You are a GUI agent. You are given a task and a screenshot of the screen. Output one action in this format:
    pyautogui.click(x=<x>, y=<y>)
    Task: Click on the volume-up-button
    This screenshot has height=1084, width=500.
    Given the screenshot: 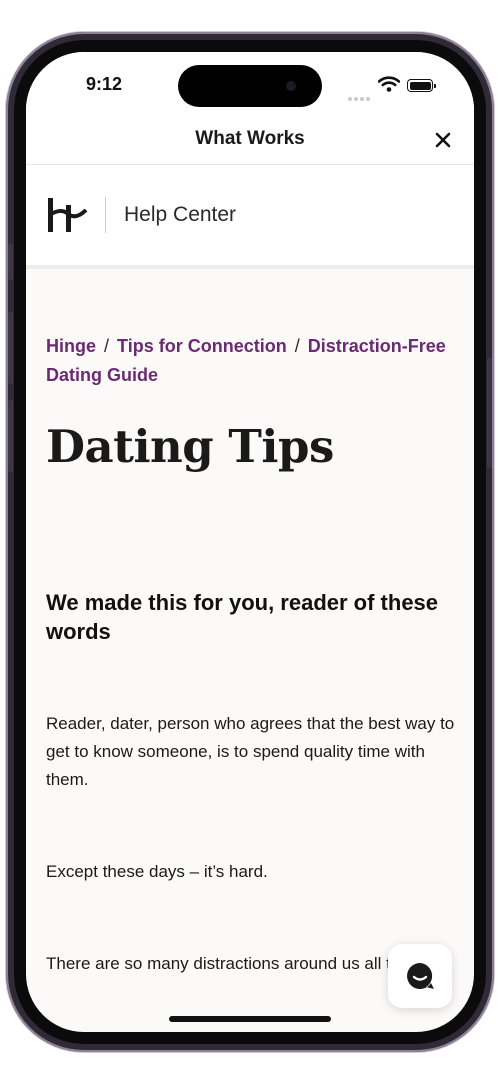 What is the action you would take?
    pyautogui.click(x=10, y=348)
    